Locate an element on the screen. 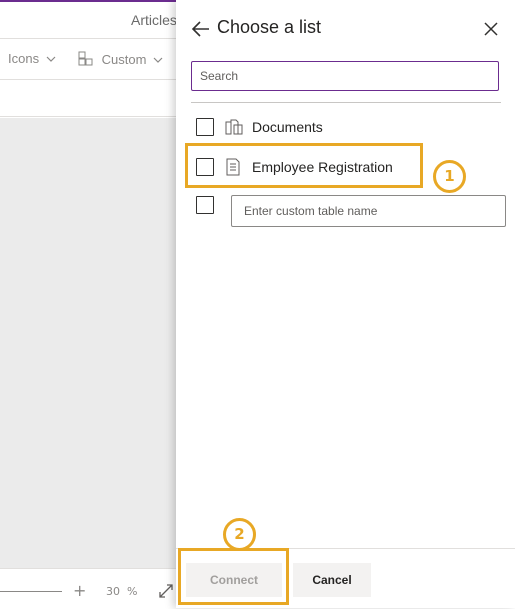 The image size is (515, 609). custom-menu: Custom is located at coordinates (120, 59).